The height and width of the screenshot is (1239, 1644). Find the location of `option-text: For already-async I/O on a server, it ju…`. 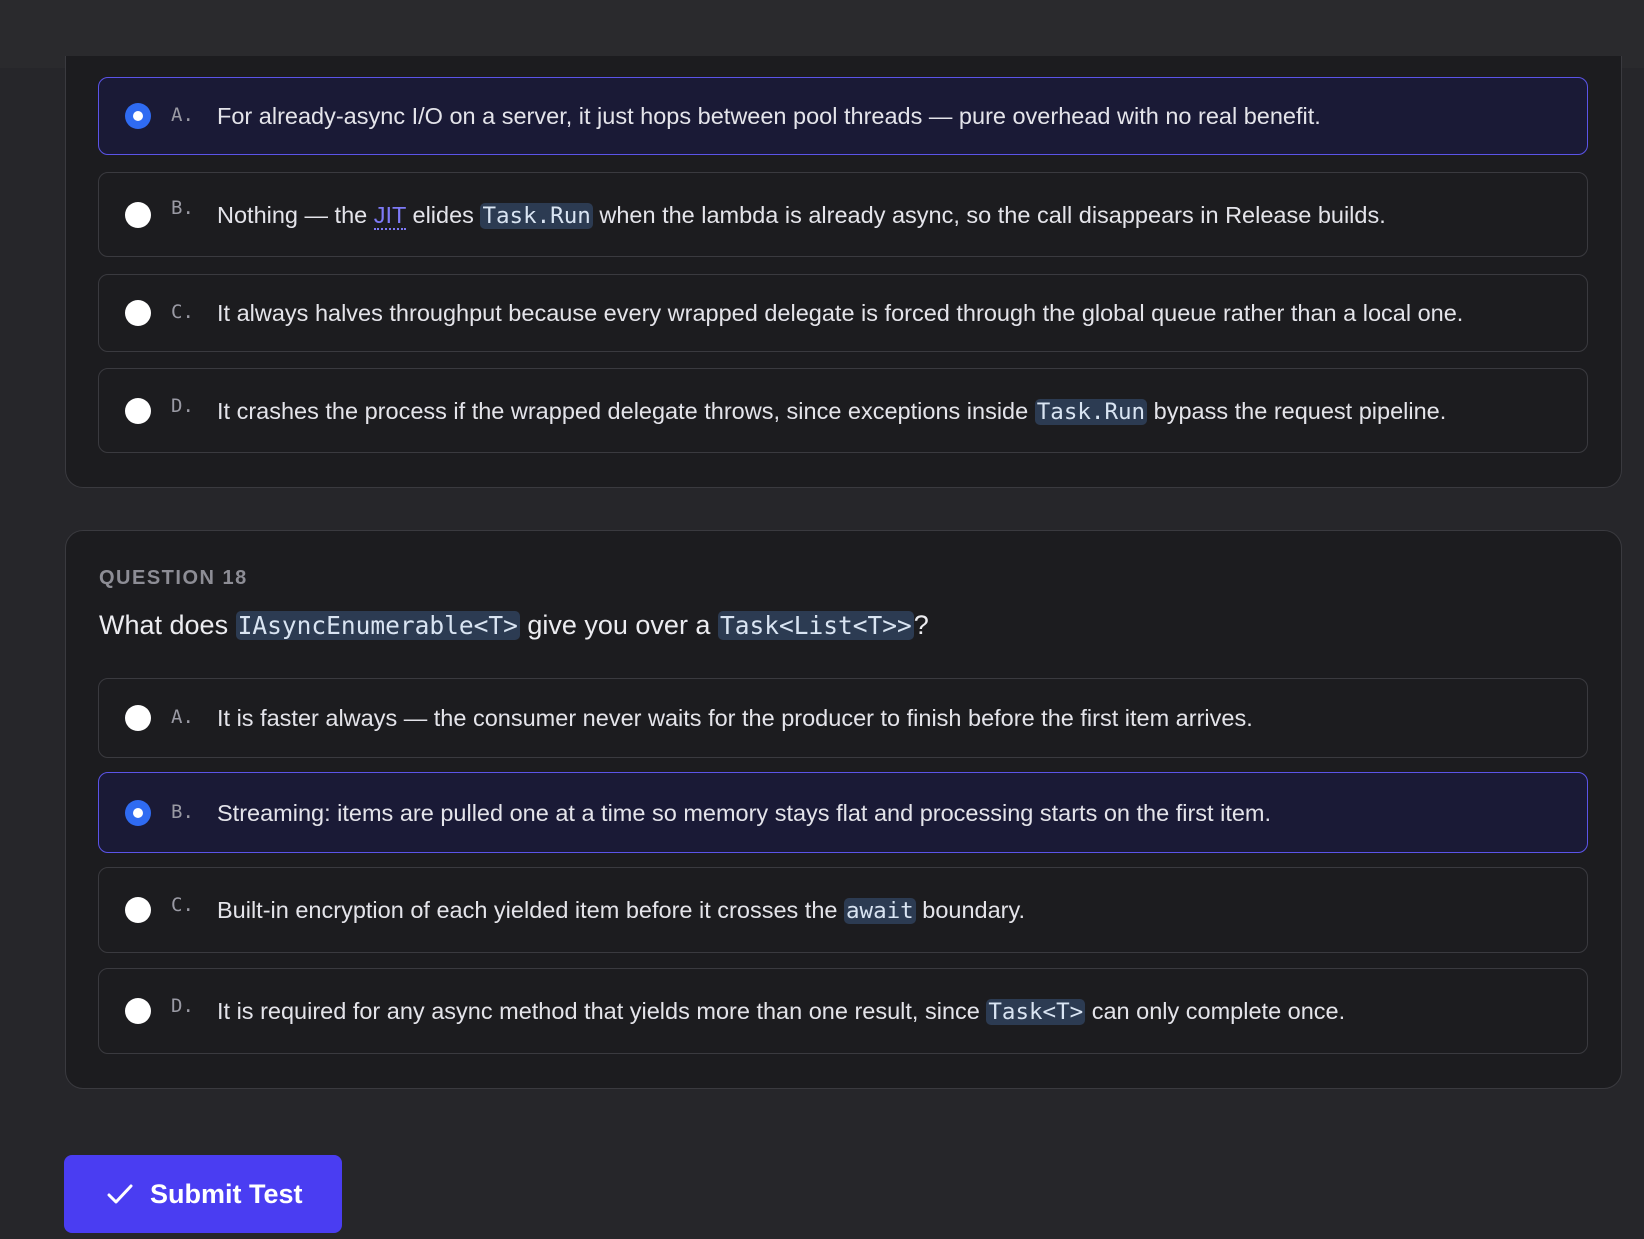

option-text: For already-async I/O on a server, it ju… is located at coordinates (769, 116).